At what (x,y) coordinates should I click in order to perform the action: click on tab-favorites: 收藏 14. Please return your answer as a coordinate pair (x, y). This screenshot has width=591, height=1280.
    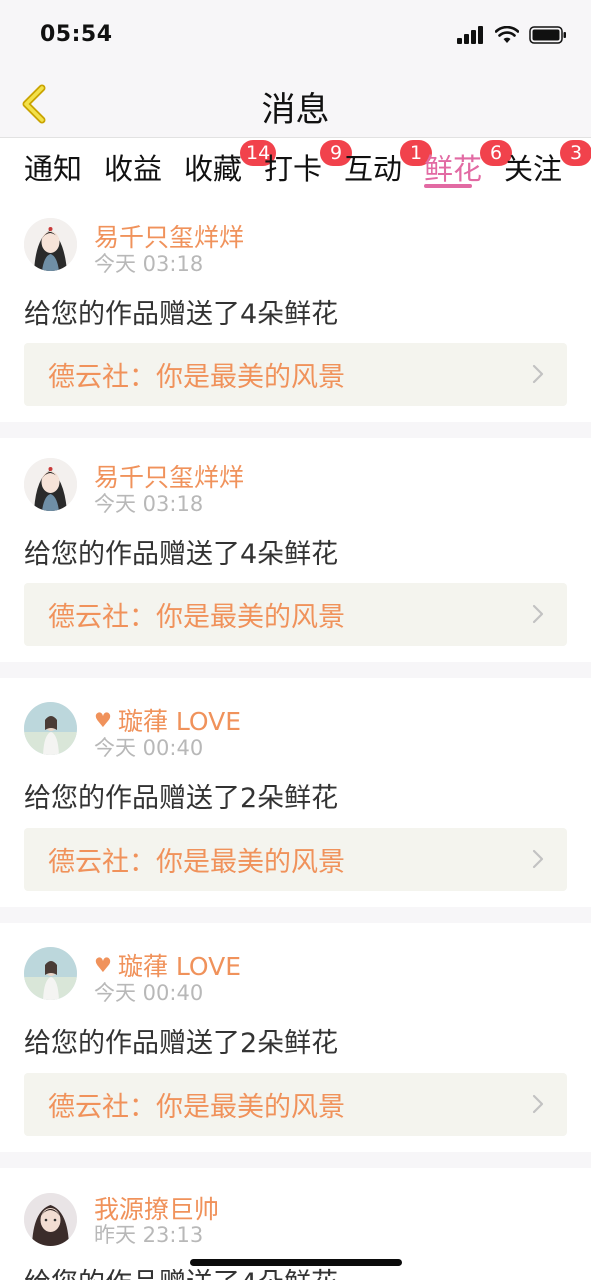
    Looking at the image, I should click on (230, 164).